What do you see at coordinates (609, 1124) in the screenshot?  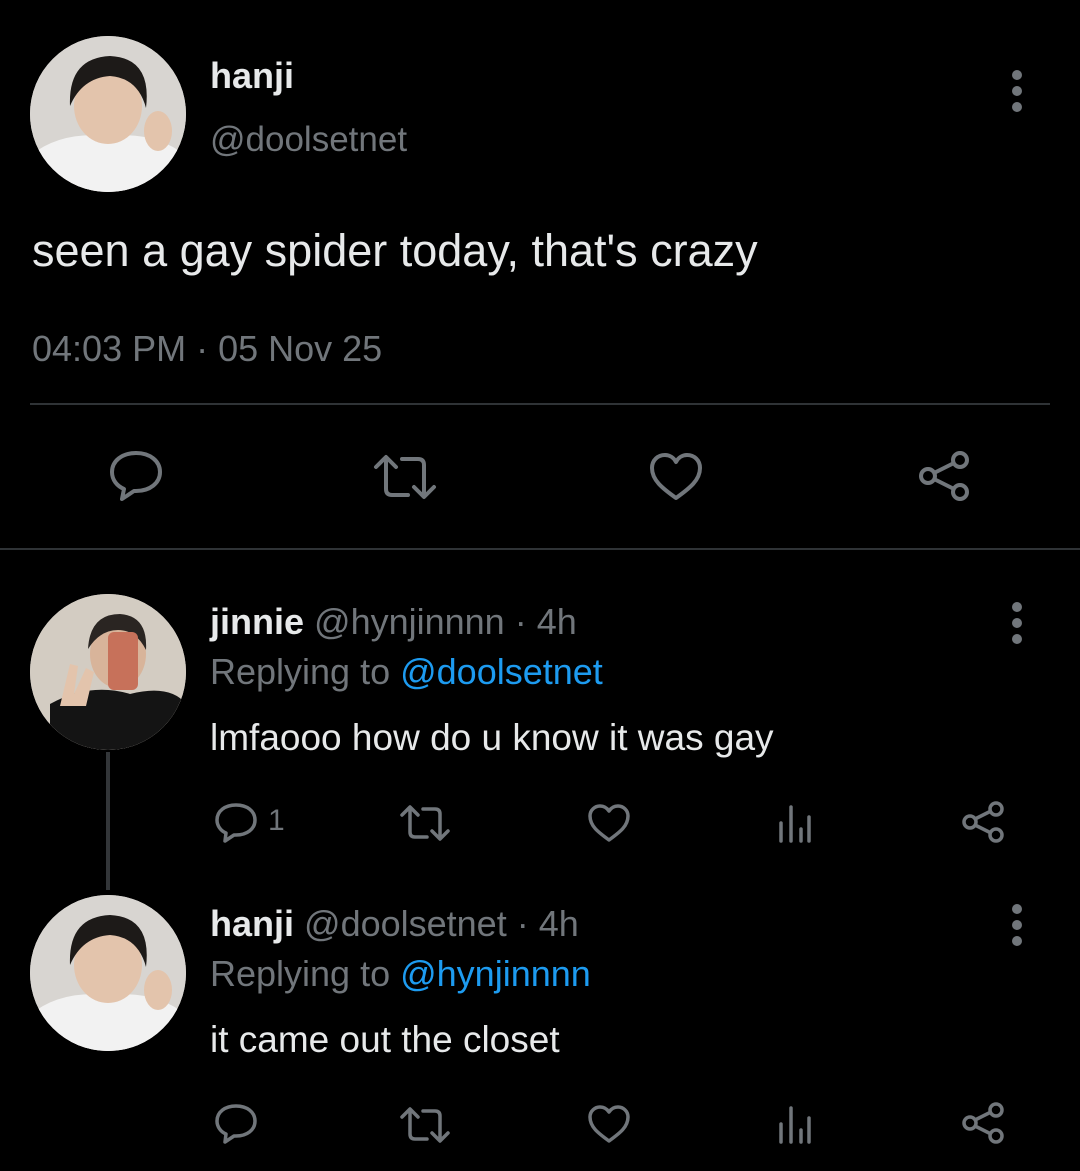 I see `reply2-heart-icon` at bounding box center [609, 1124].